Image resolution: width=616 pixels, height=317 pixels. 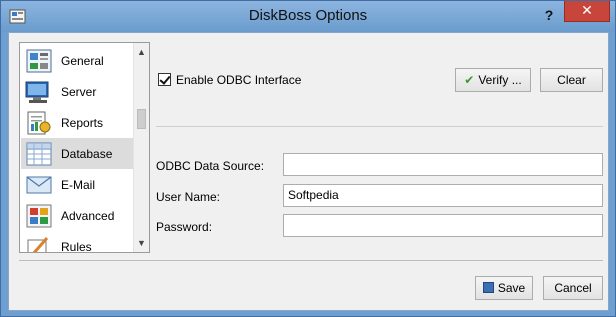 I want to click on save-button: Save, so click(x=504, y=288).